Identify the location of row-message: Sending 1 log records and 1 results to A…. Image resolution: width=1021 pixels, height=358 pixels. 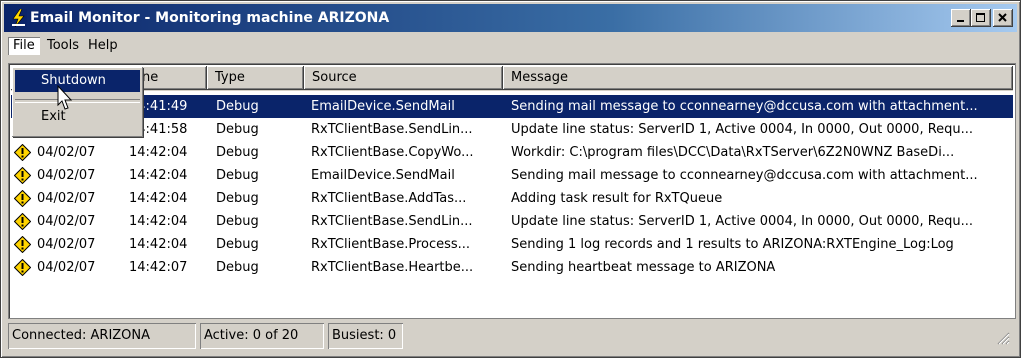
(732, 244).